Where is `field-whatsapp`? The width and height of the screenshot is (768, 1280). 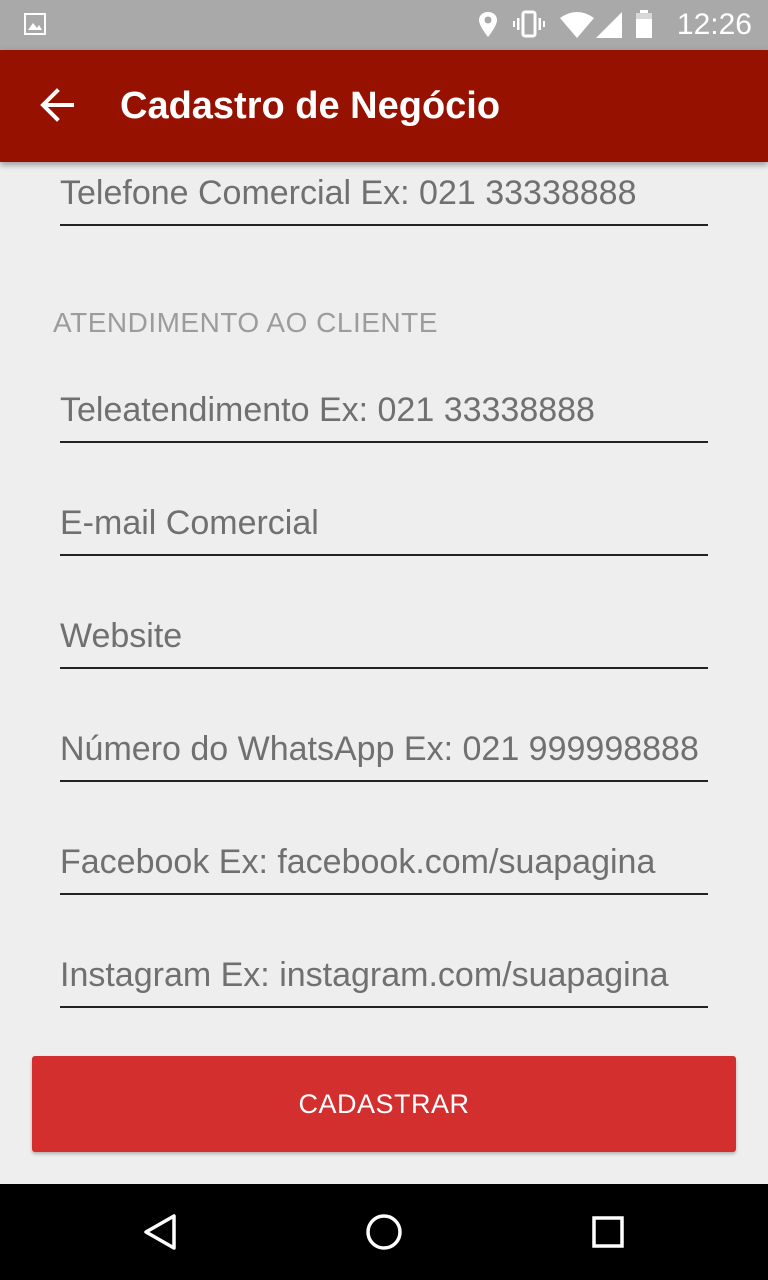 field-whatsapp is located at coordinates (384, 751).